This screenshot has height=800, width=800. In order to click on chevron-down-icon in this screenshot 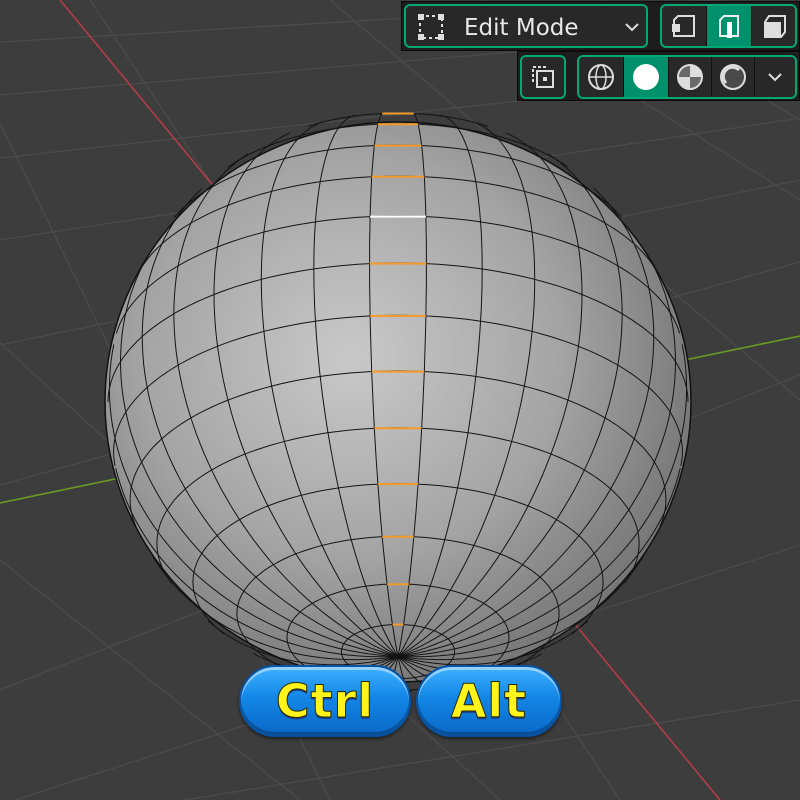, I will do `click(632, 27)`.